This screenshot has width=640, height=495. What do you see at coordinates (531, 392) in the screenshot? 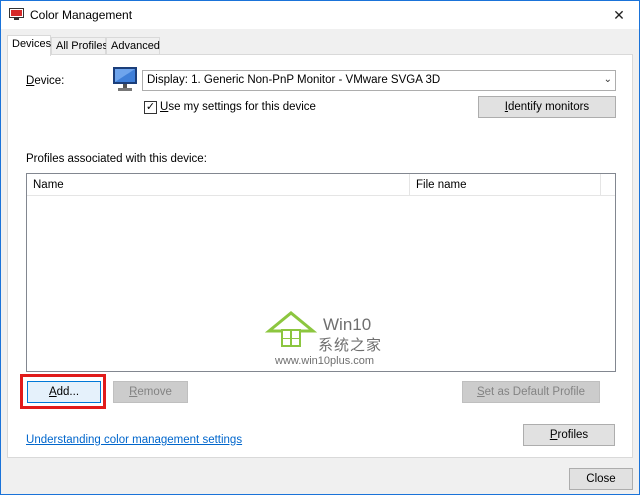
I see `set-as-default-profile-button: Set as Default Profile` at bounding box center [531, 392].